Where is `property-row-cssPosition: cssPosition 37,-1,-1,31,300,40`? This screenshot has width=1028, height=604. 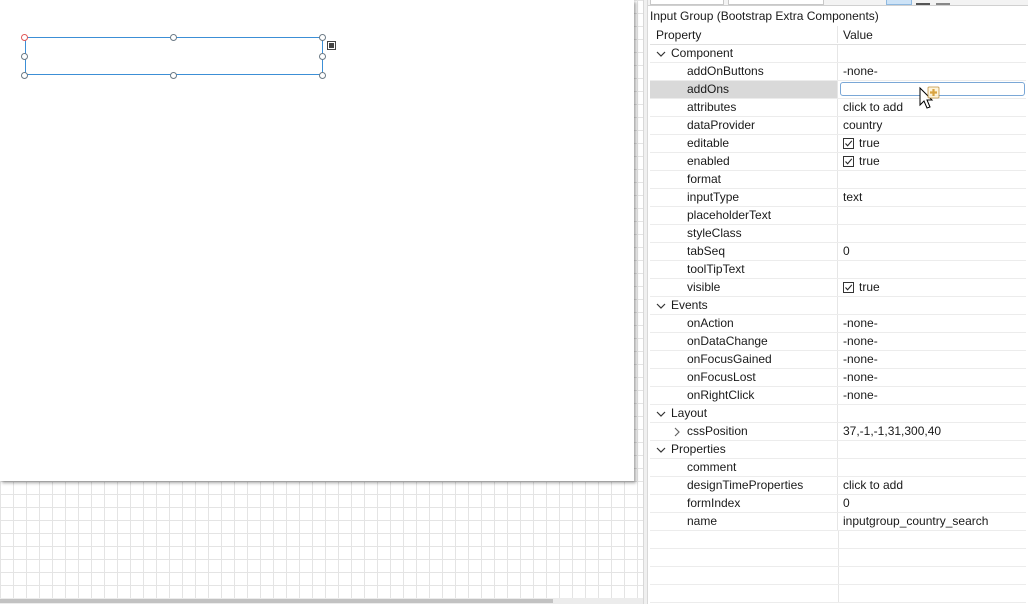 property-row-cssPosition: cssPosition 37,-1,-1,31,300,40 is located at coordinates (838, 432).